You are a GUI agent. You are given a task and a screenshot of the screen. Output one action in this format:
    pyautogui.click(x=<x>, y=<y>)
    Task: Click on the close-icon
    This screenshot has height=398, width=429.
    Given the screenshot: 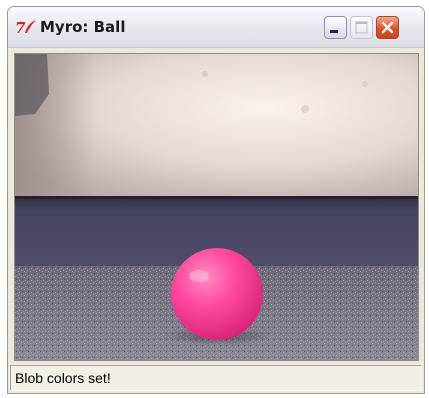 What is the action you would take?
    pyautogui.click(x=387, y=27)
    